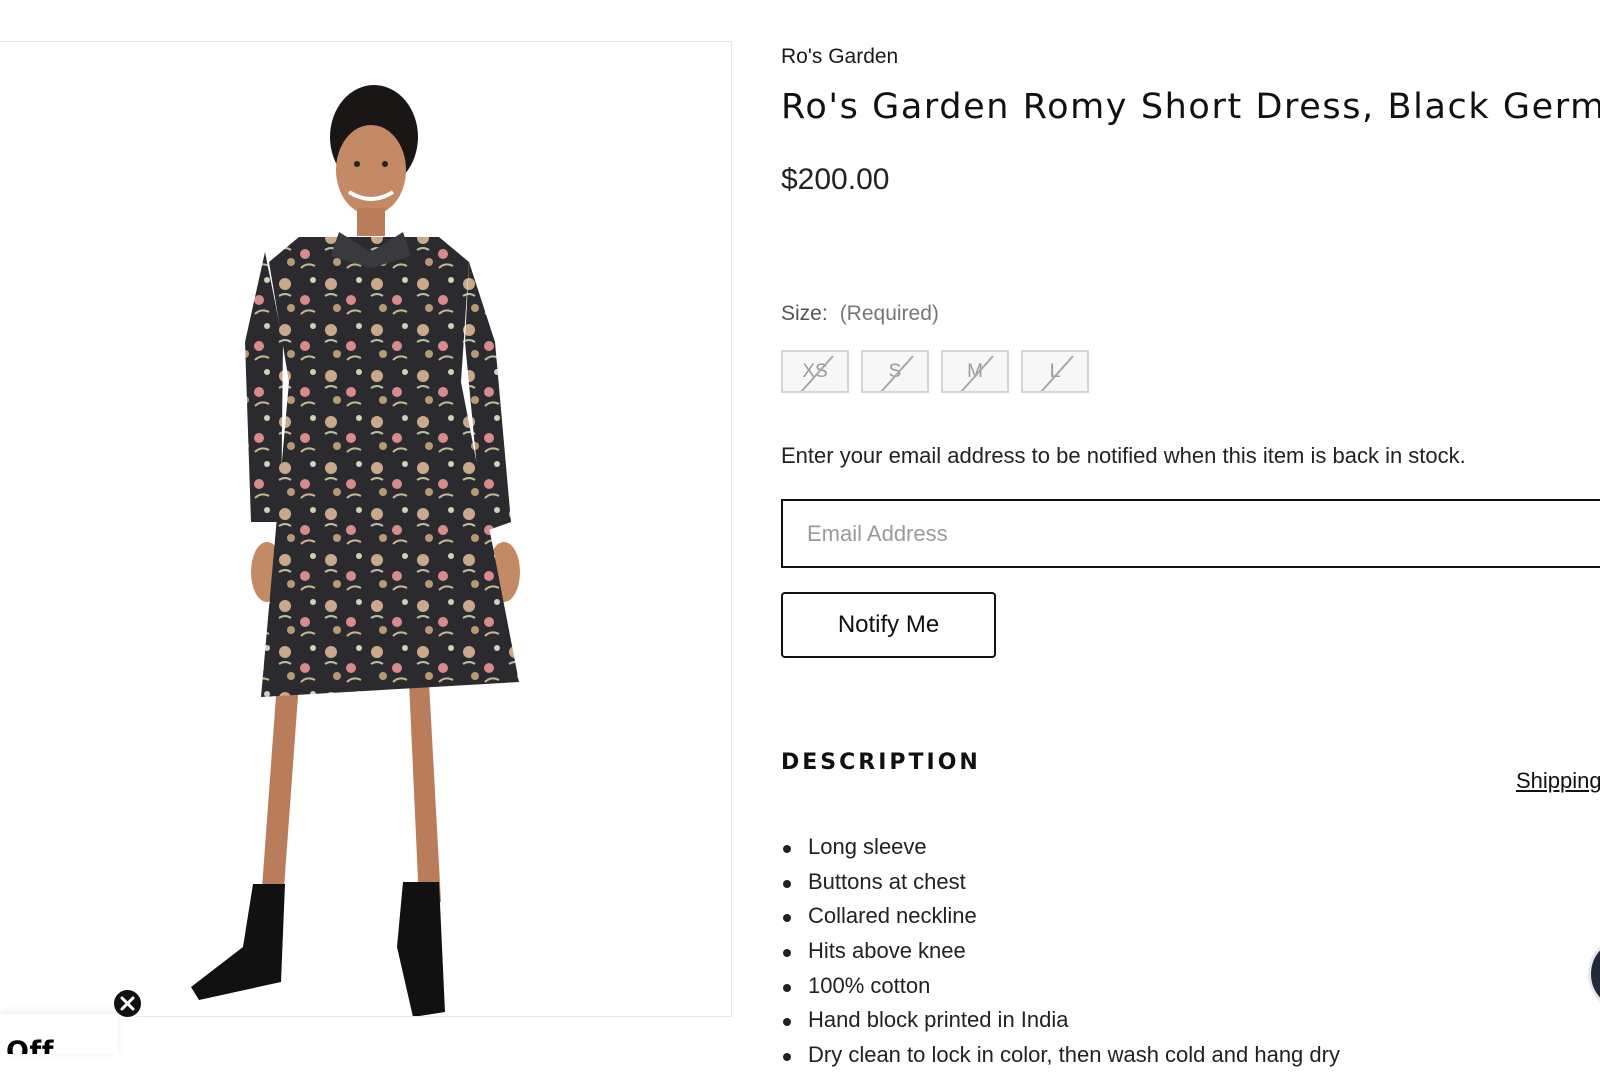 This screenshot has height=1077, width=1600. What do you see at coordinates (835, 179) in the screenshot?
I see `product-price: $200.00` at bounding box center [835, 179].